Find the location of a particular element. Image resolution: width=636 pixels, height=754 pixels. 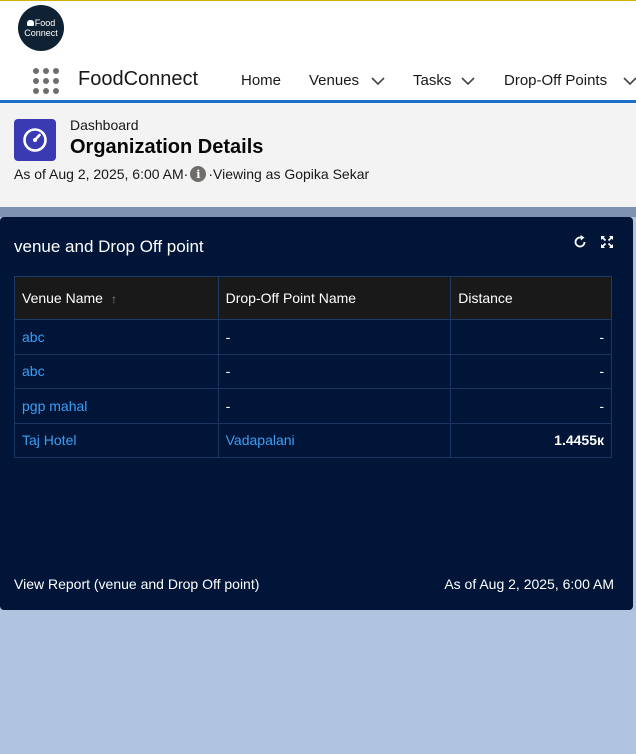

page-title: Organization Details is located at coordinates (167, 147).